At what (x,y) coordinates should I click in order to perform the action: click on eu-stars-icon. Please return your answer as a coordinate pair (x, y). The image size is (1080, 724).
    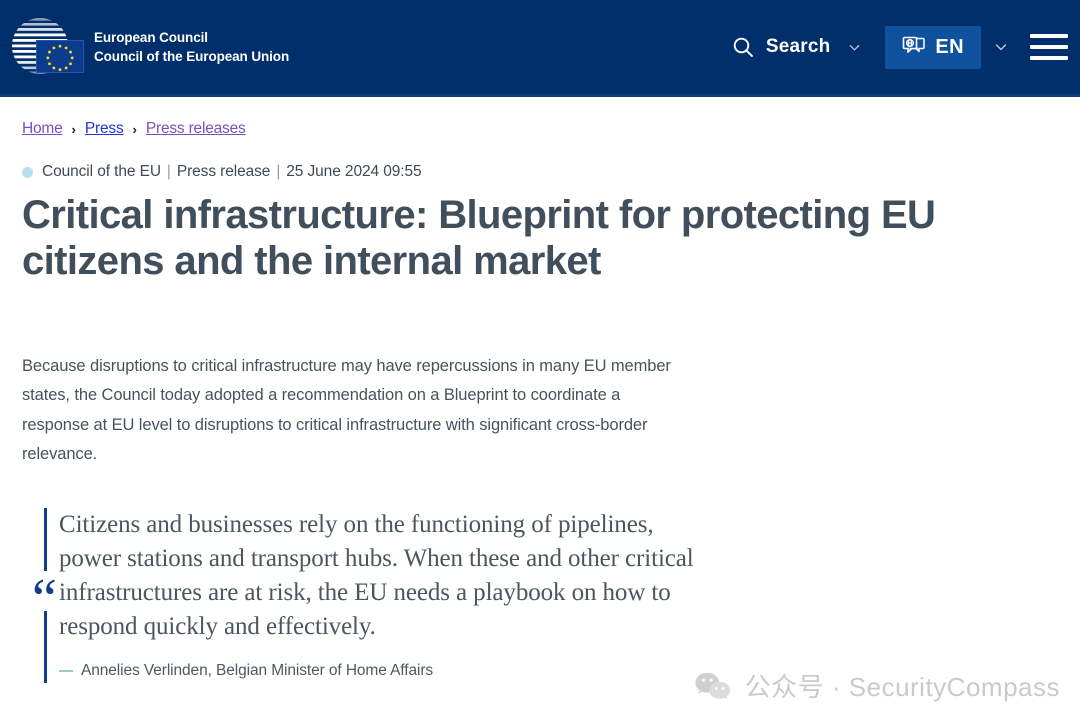
    Looking at the image, I should click on (60, 58).